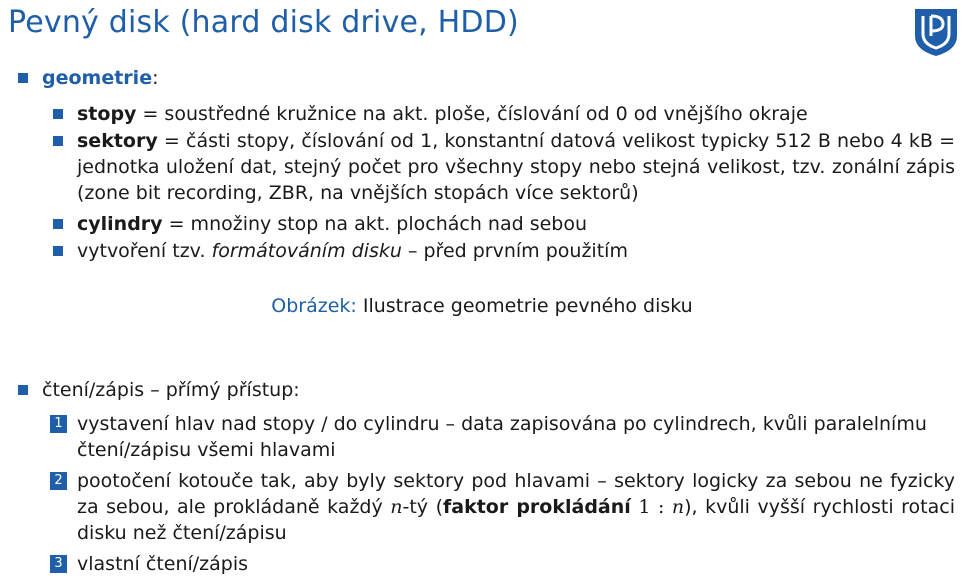  Describe the element at coordinates (171, 390) in the screenshot. I see `access-heading: čtení/zápis – přímý přístup:` at that location.